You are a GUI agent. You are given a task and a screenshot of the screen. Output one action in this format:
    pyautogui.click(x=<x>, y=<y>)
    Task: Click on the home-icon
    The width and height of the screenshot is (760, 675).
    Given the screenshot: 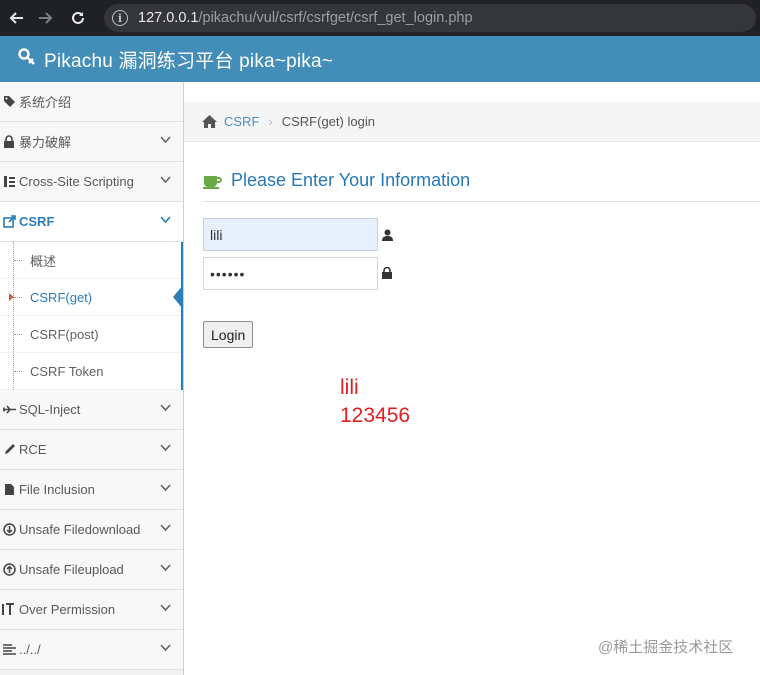 What is the action you would take?
    pyautogui.click(x=209, y=121)
    